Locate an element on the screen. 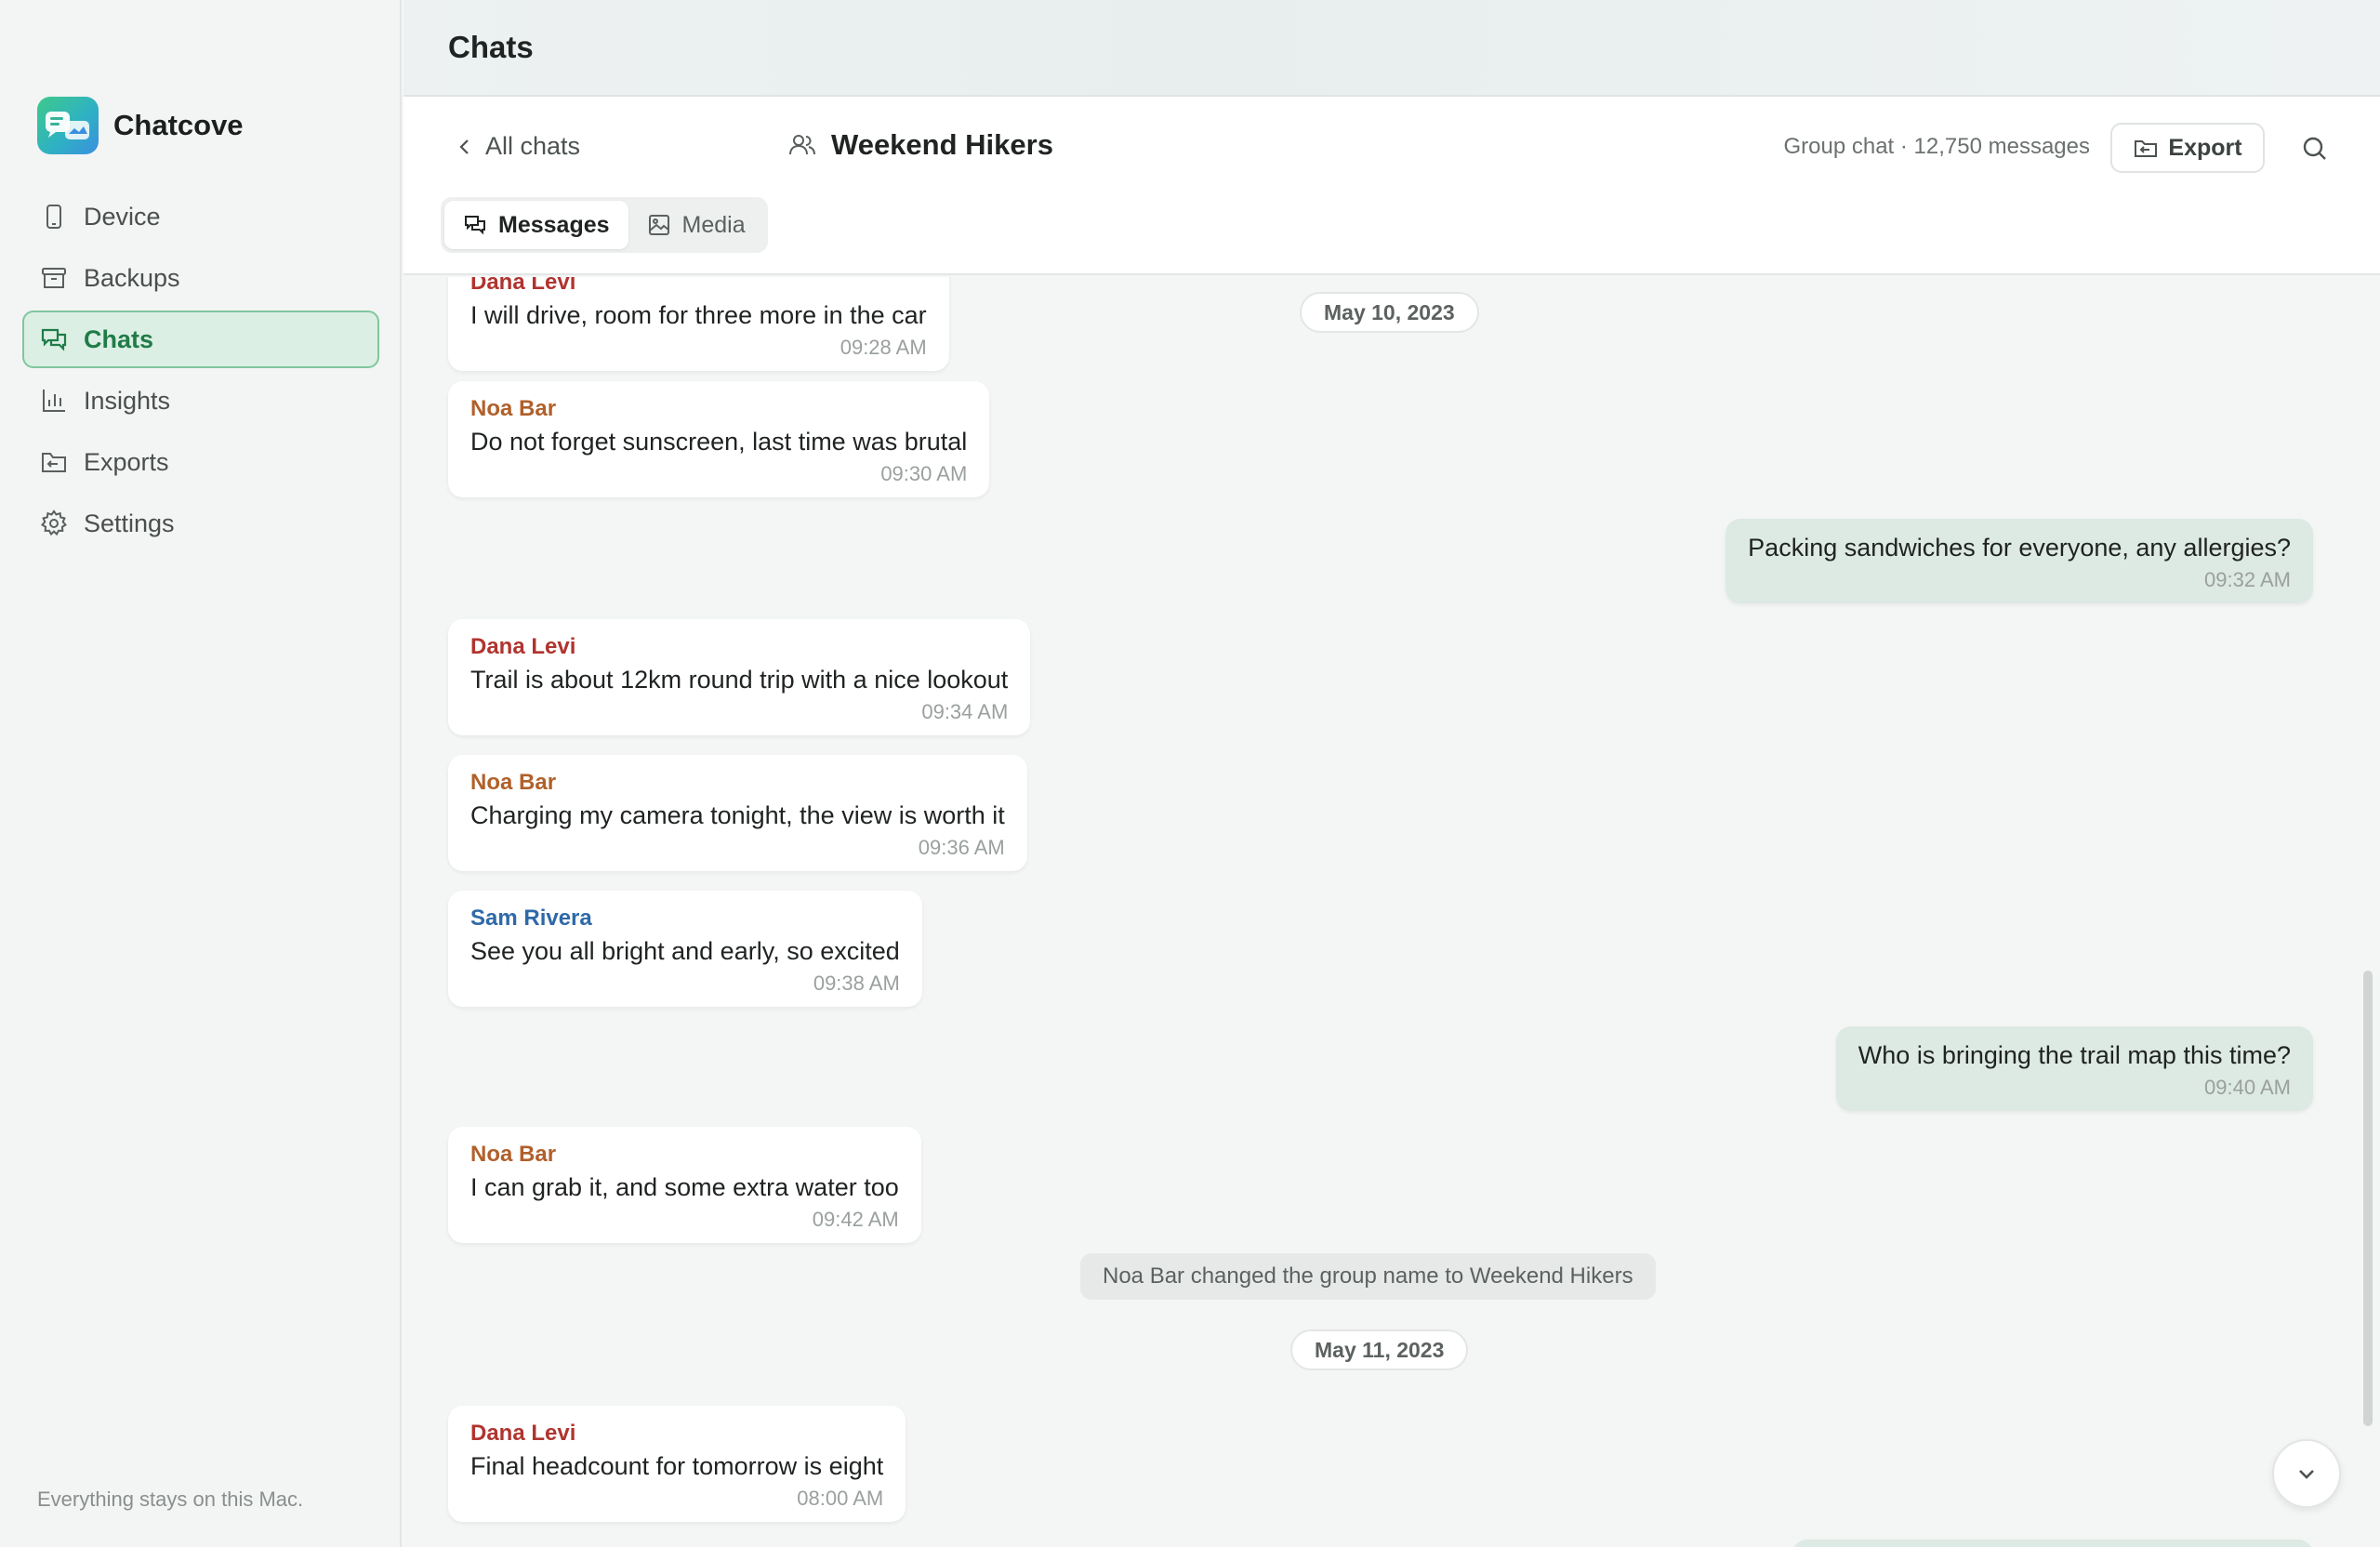 The image size is (2380, 1547). archive-icon is located at coordinates (54, 278).